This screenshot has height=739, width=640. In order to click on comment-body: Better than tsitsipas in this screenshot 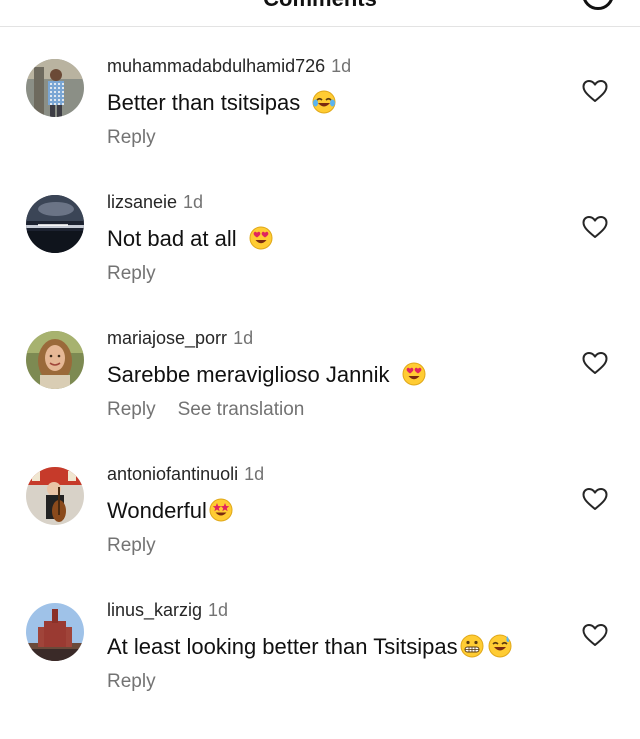, I will do `click(204, 102)`.